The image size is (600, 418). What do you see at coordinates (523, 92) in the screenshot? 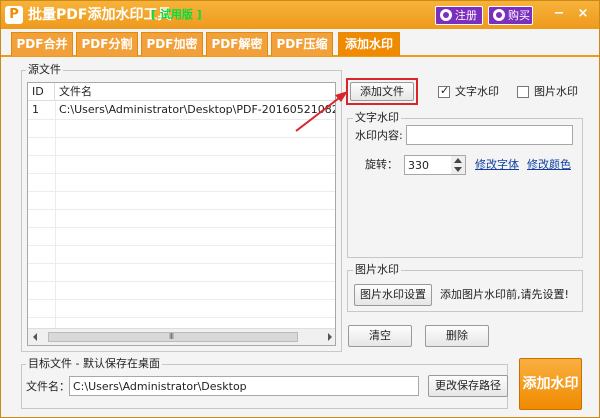
I see `image-watermark-checkbox` at bounding box center [523, 92].